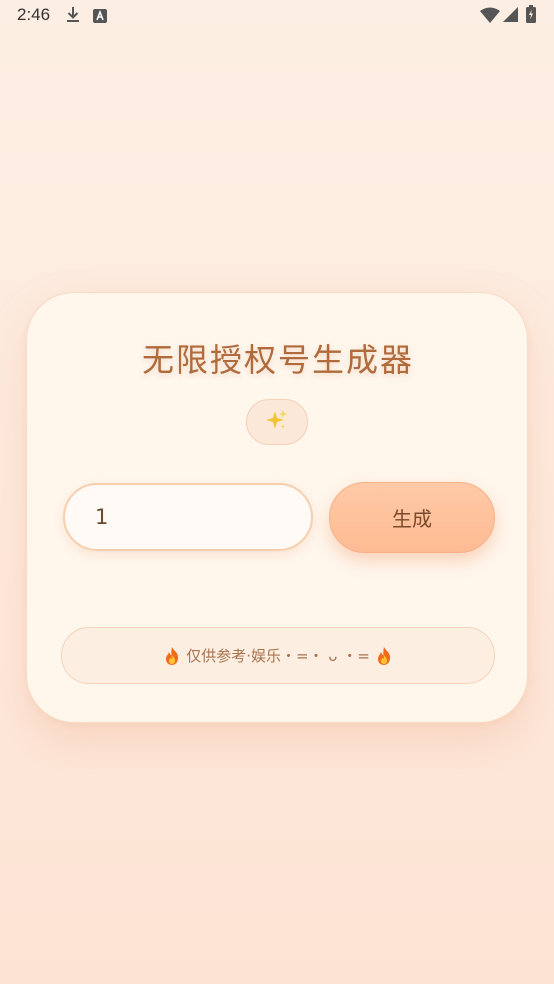 The height and width of the screenshot is (984, 554). What do you see at coordinates (100, 17) in the screenshot?
I see `keyboard-a-icon` at bounding box center [100, 17].